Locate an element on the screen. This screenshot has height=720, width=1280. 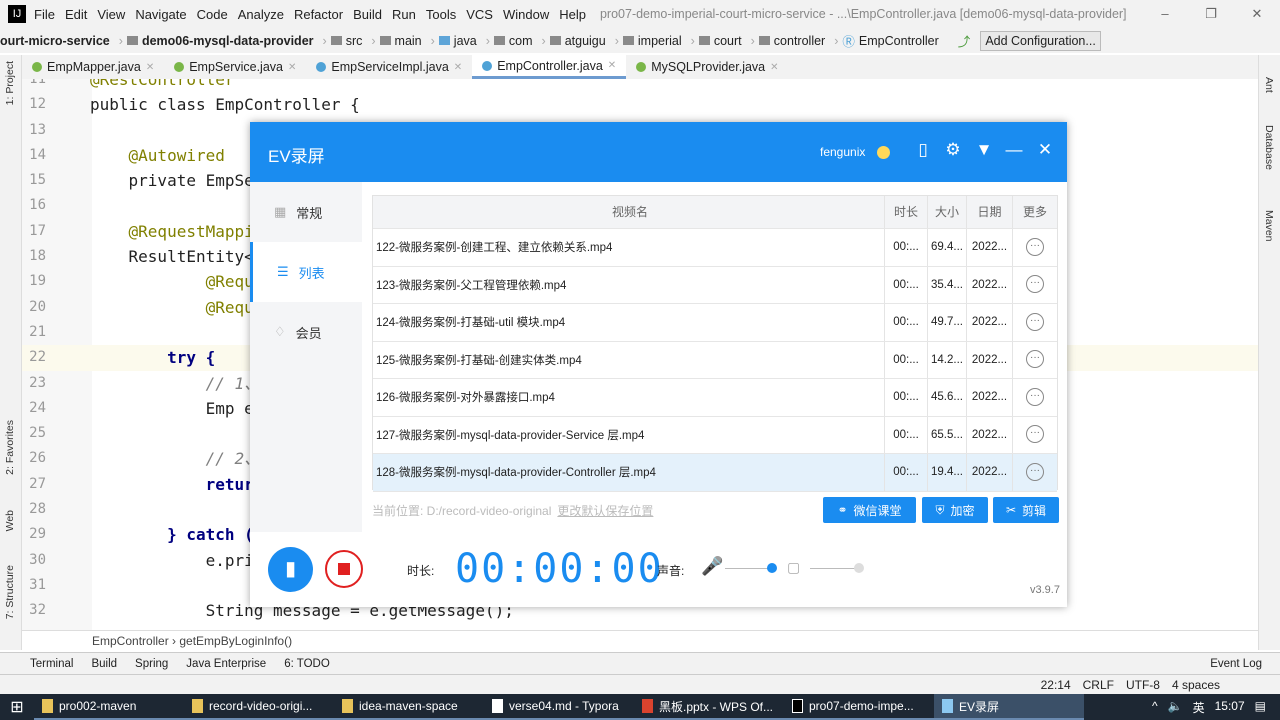
notification-icon: ▤ is located at coordinates (1260, 707).